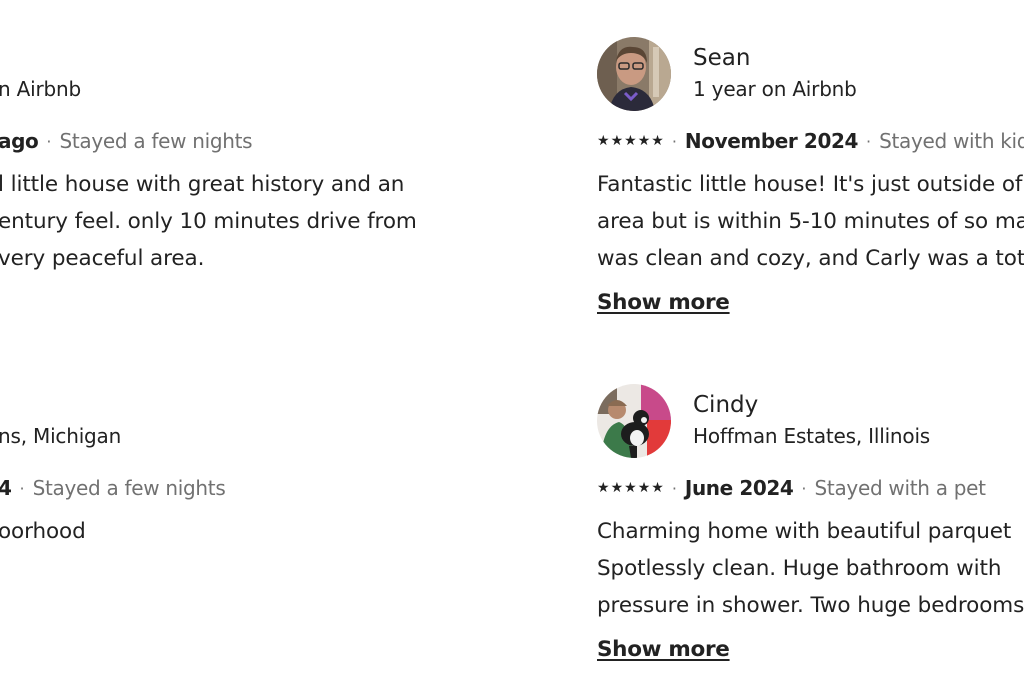 Image resolution: width=1024 pixels, height=683 pixels. What do you see at coordinates (219, 531) in the screenshot?
I see `review-text: oorhood` at bounding box center [219, 531].